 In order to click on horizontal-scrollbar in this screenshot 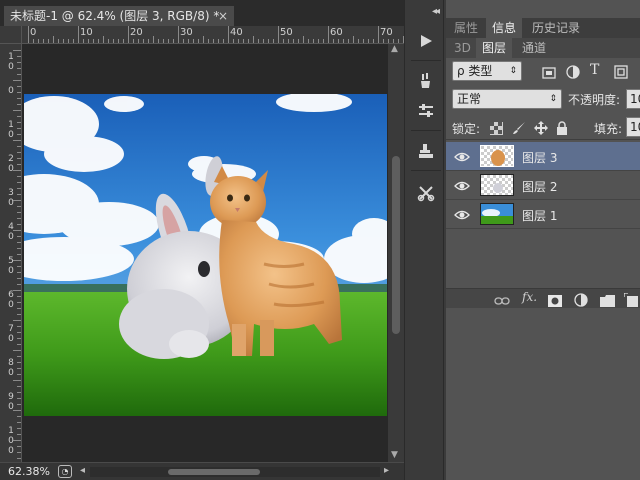, I will do `click(235, 472)`.